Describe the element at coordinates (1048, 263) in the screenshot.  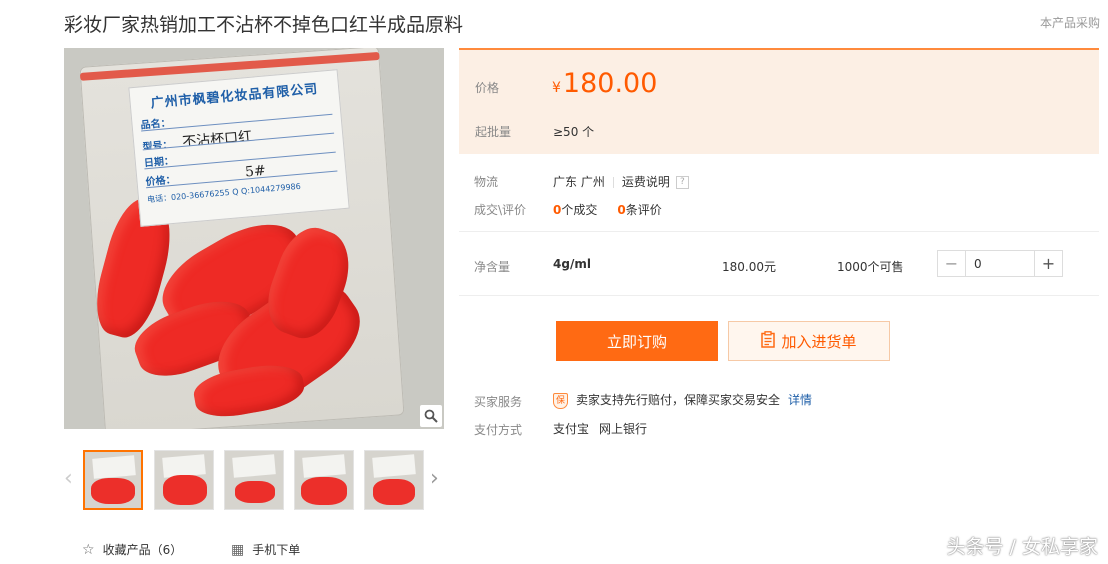
I see `quantity-increase-button: +` at that location.